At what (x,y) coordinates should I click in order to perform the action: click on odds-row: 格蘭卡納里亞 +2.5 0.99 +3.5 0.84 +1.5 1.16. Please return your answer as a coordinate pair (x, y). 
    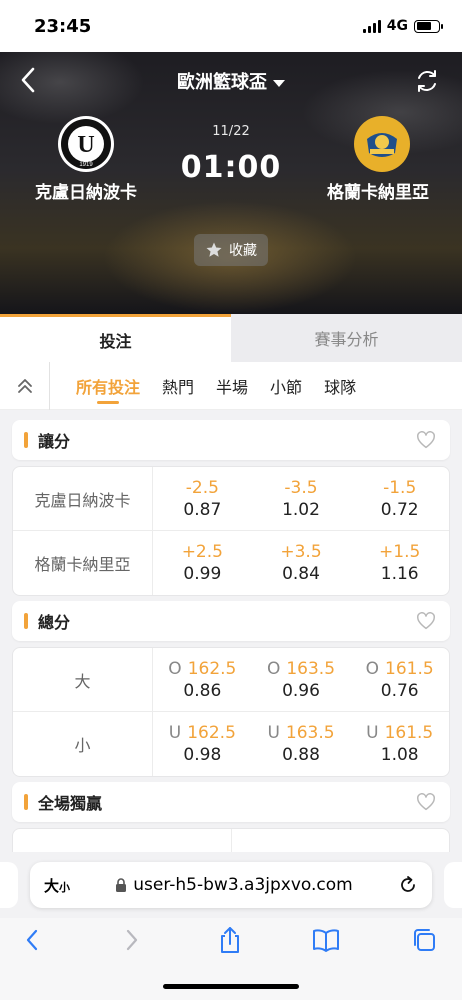
    Looking at the image, I should click on (231, 563).